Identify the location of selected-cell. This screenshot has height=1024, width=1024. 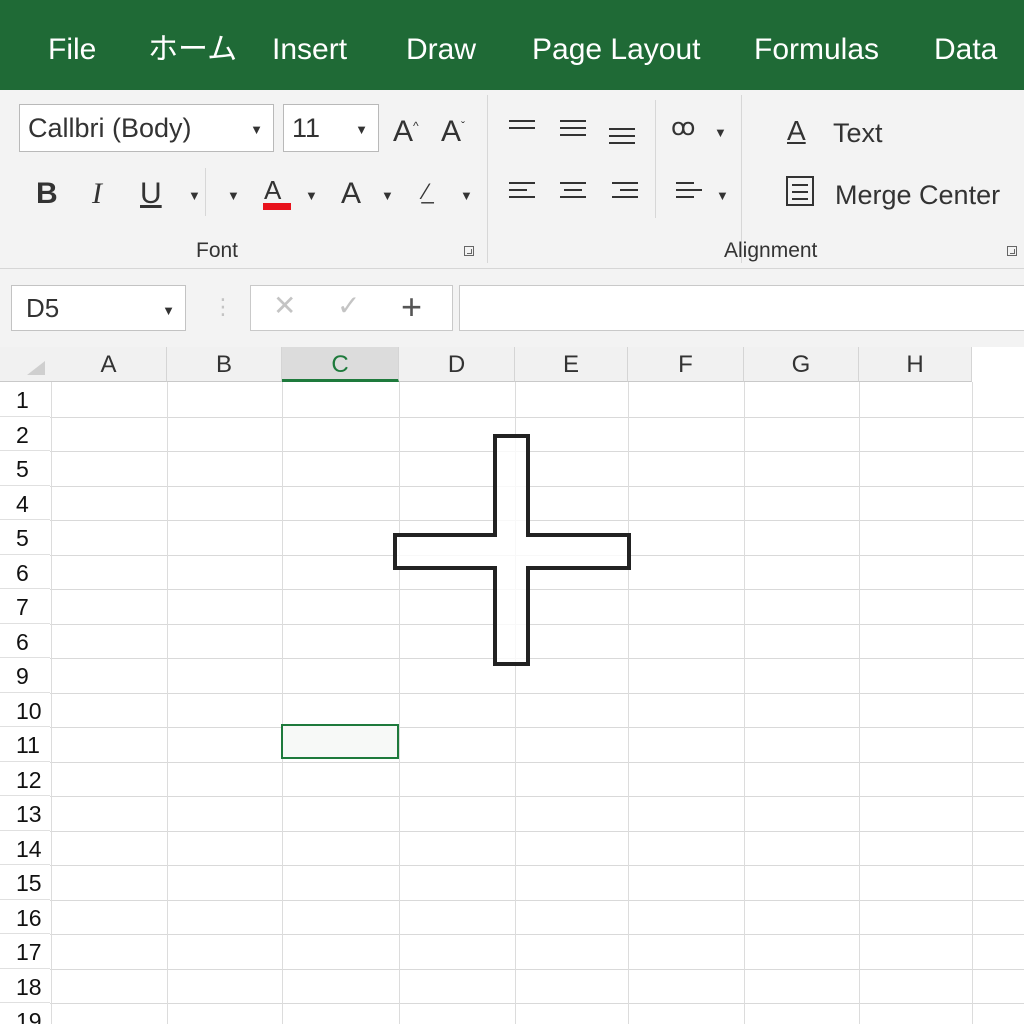
(340, 741).